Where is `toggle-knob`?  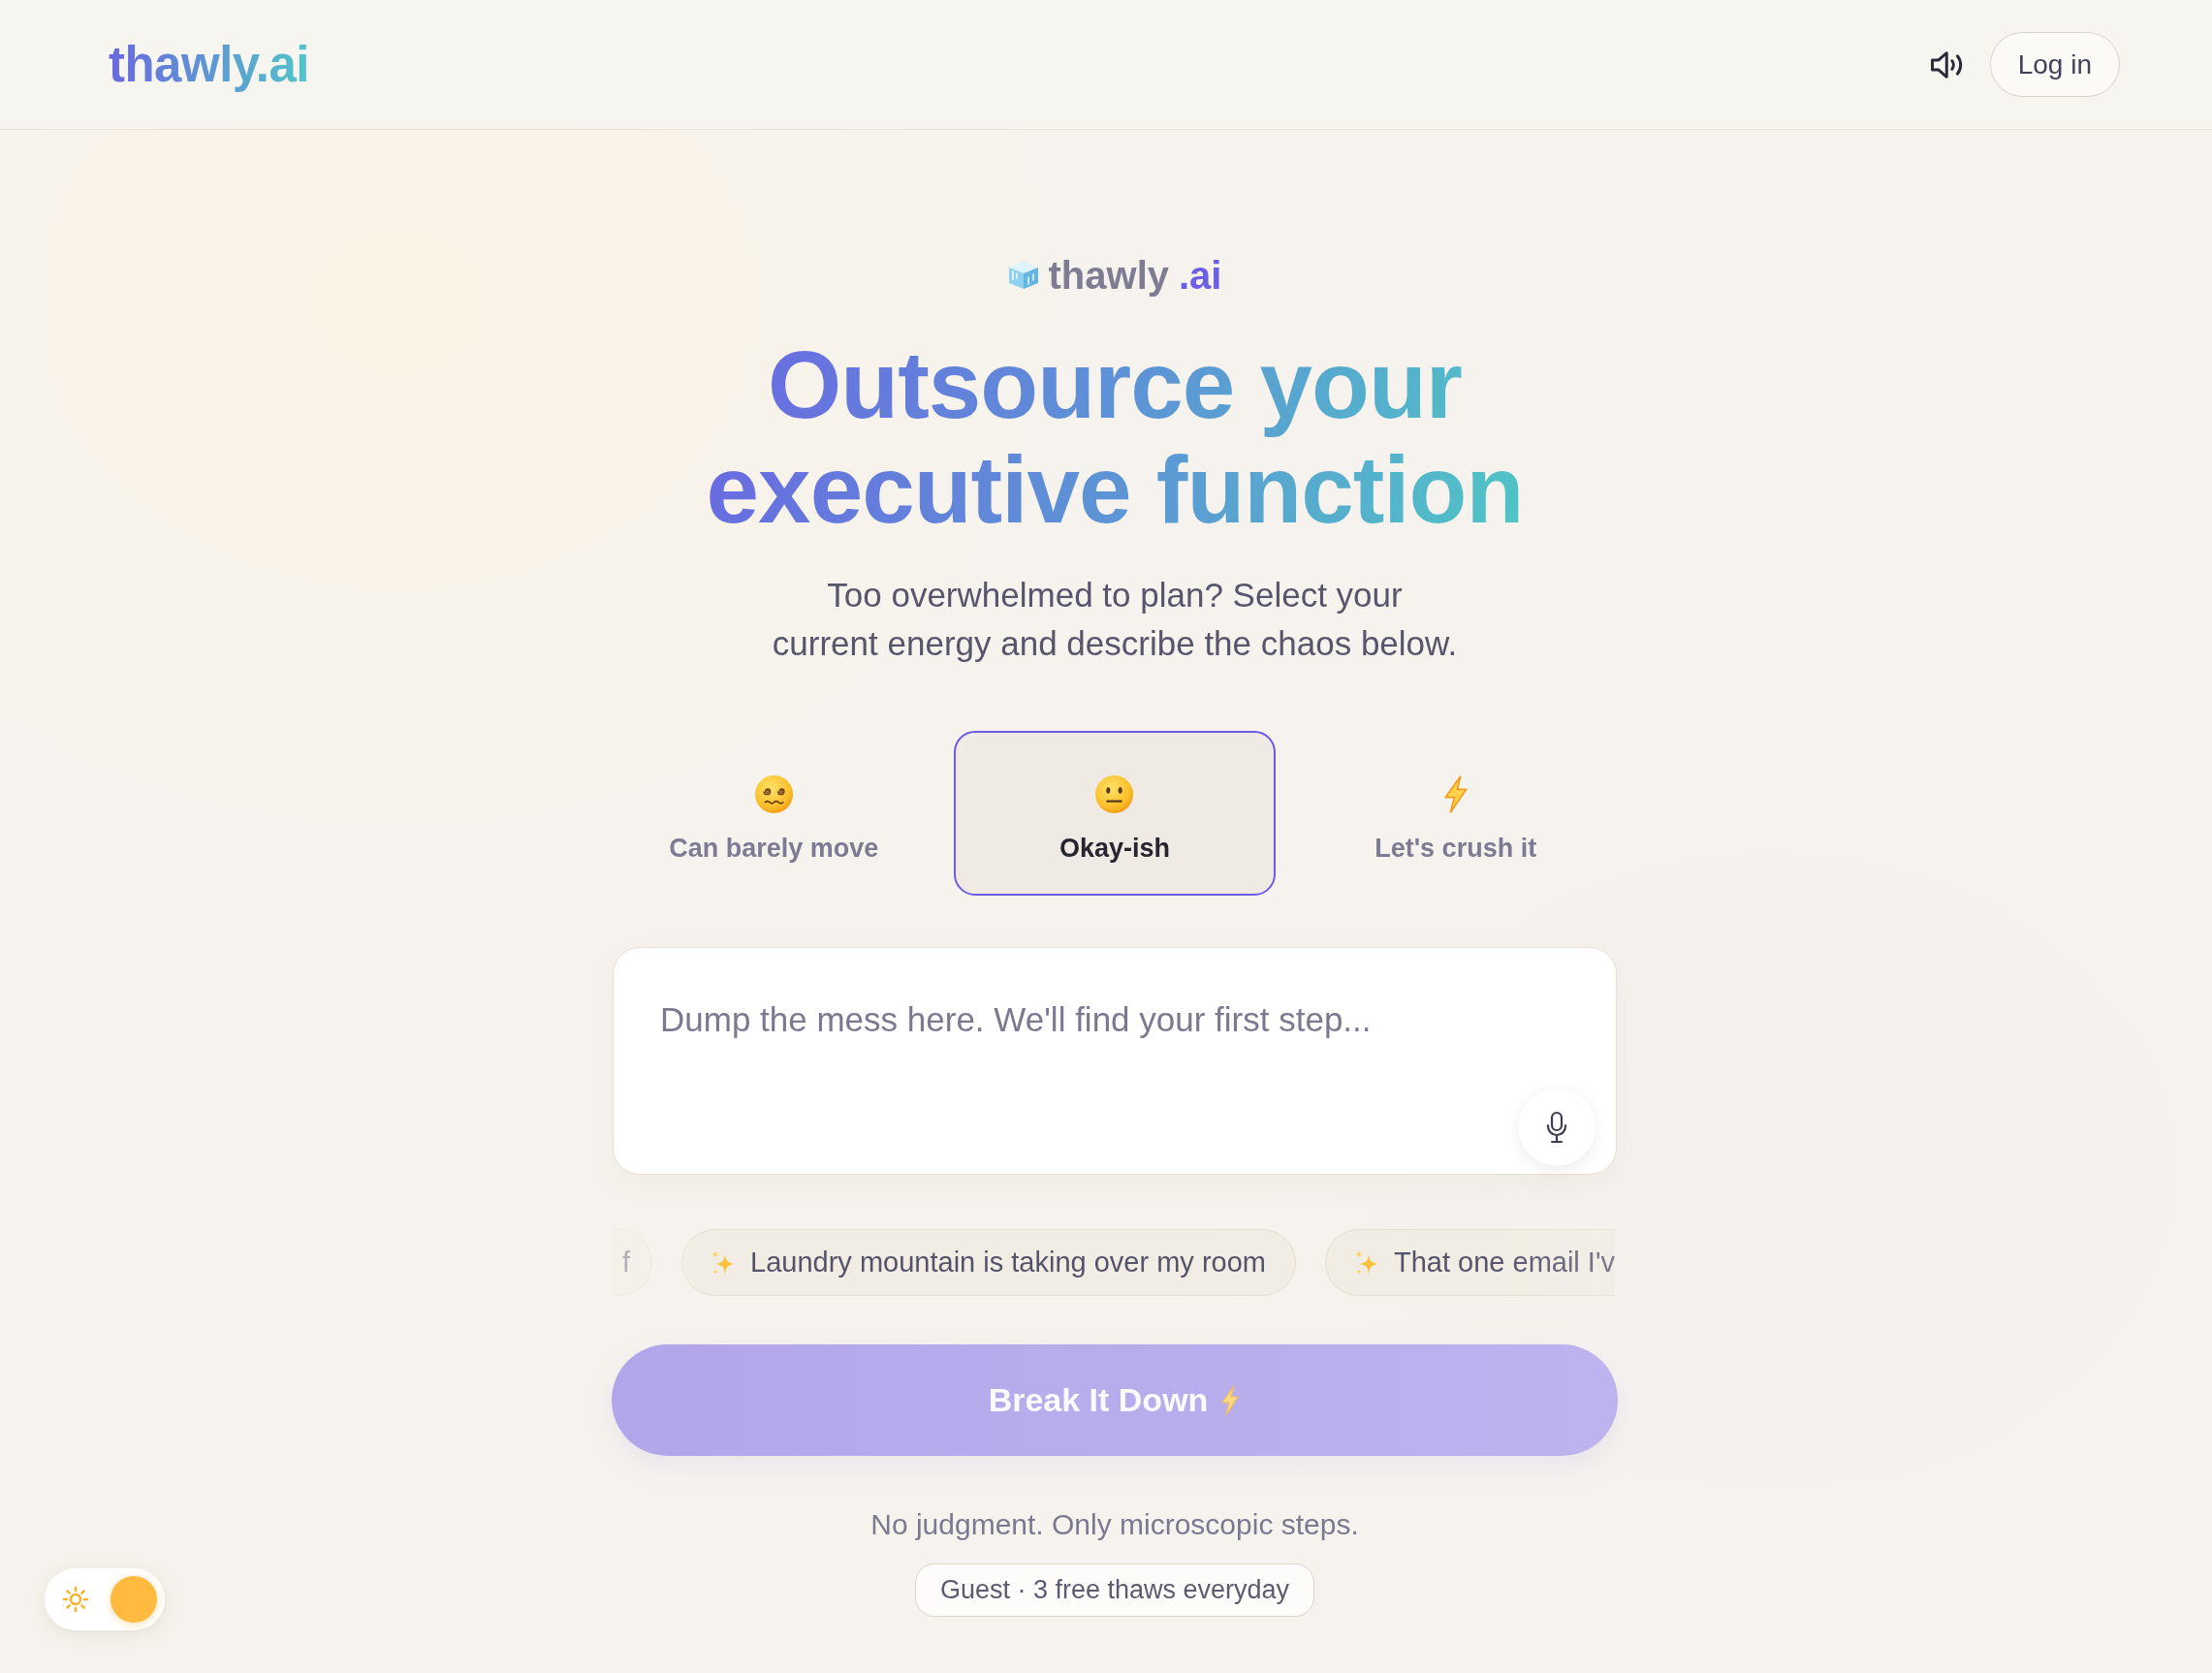 toggle-knob is located at coordinates (134, 1599).